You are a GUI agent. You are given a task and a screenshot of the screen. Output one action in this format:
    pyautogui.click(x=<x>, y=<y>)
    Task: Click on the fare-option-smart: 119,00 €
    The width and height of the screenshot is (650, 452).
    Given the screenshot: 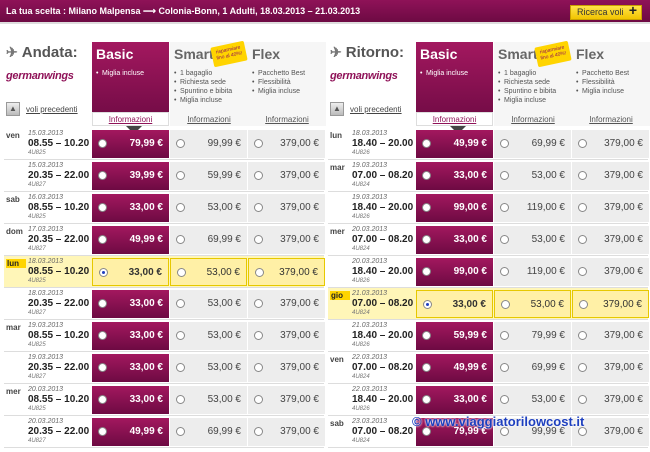 What is the action you would take?
    pyautogui.click(x=532, y=208)
    